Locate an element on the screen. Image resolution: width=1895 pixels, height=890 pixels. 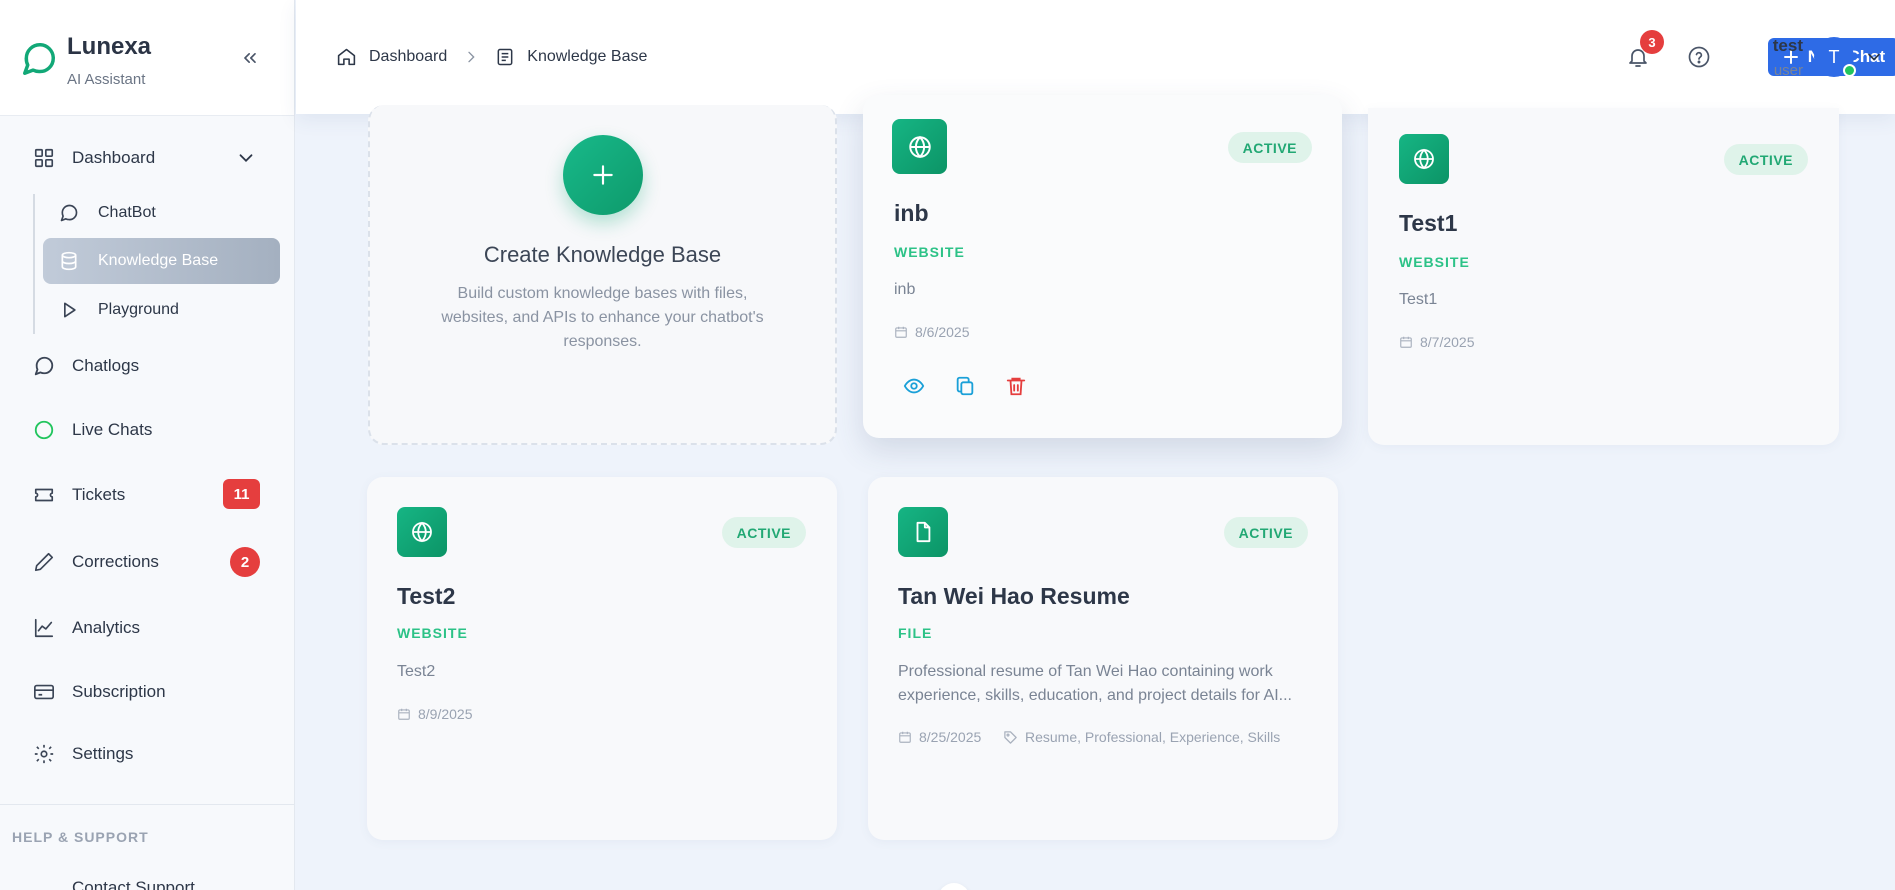
brand-header: Lunexa AI Assistant is located at coordinates (147, 58).